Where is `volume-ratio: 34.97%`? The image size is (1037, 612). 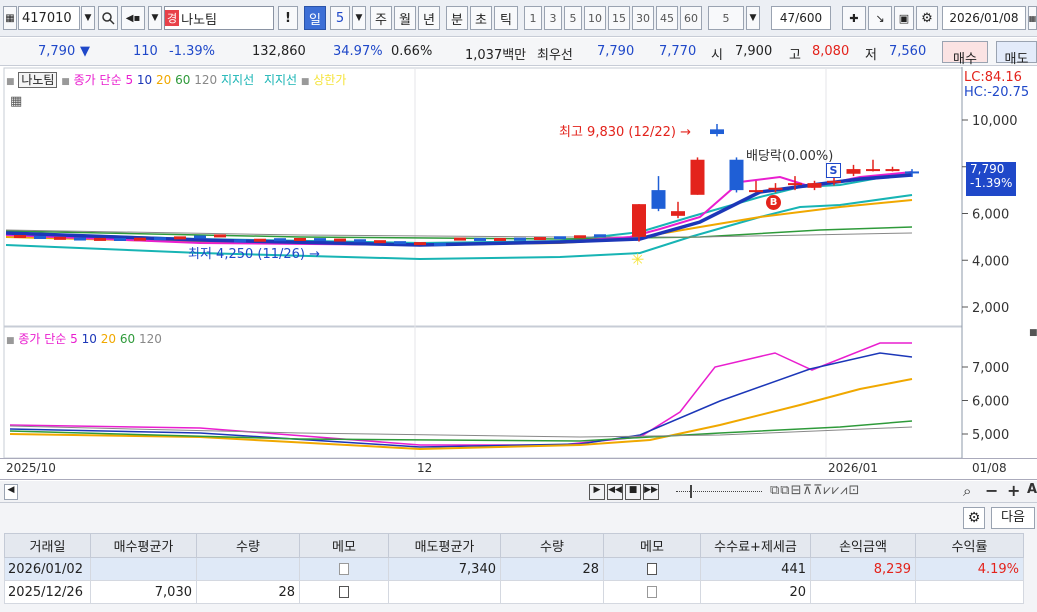 volume-ratio: 34.97% is located at coordinates (358, 51).